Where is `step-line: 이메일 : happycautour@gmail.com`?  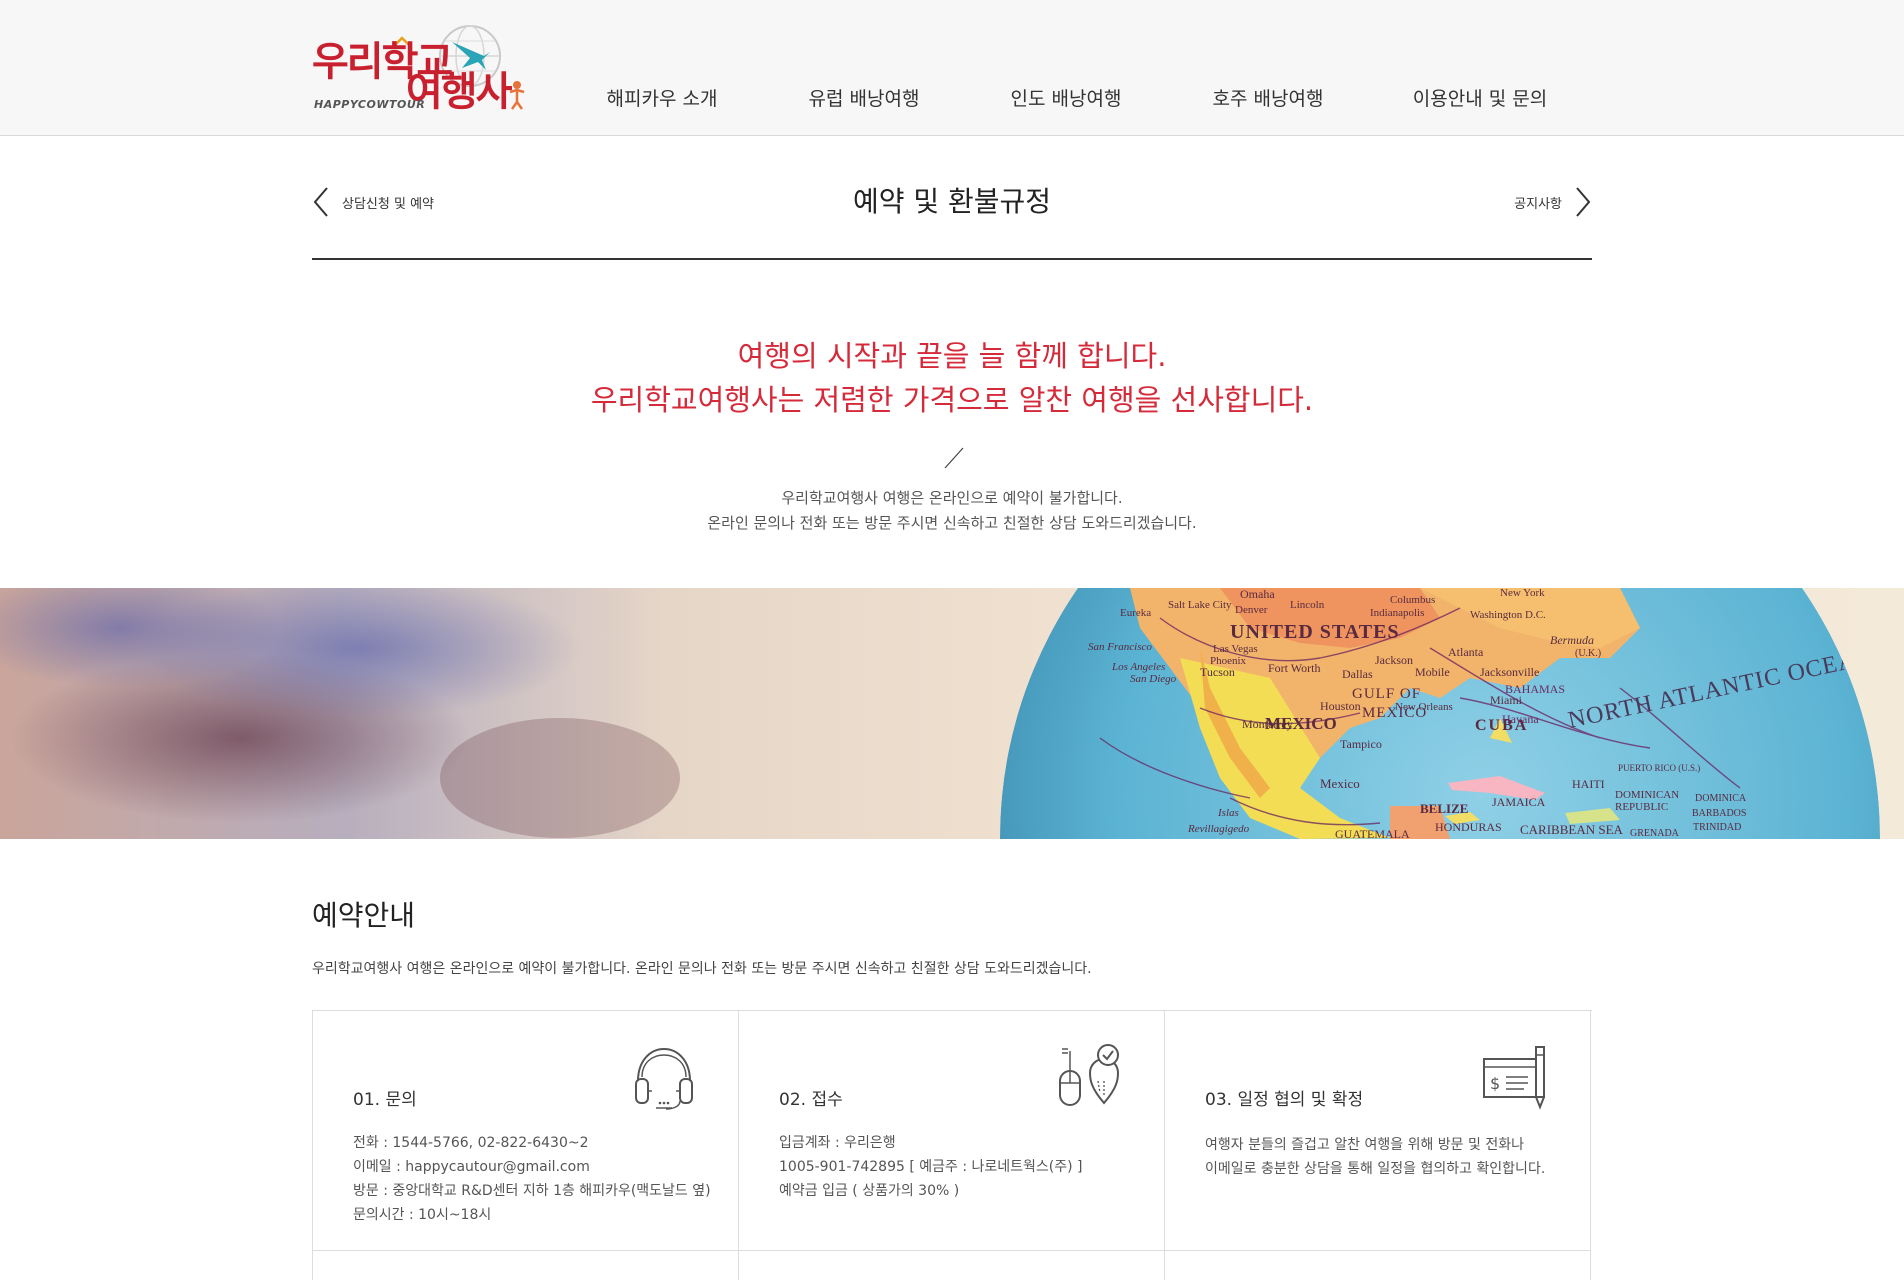 step-line: 이메일 : happycautour@gmail.com is located at coordinates (471, 1167).